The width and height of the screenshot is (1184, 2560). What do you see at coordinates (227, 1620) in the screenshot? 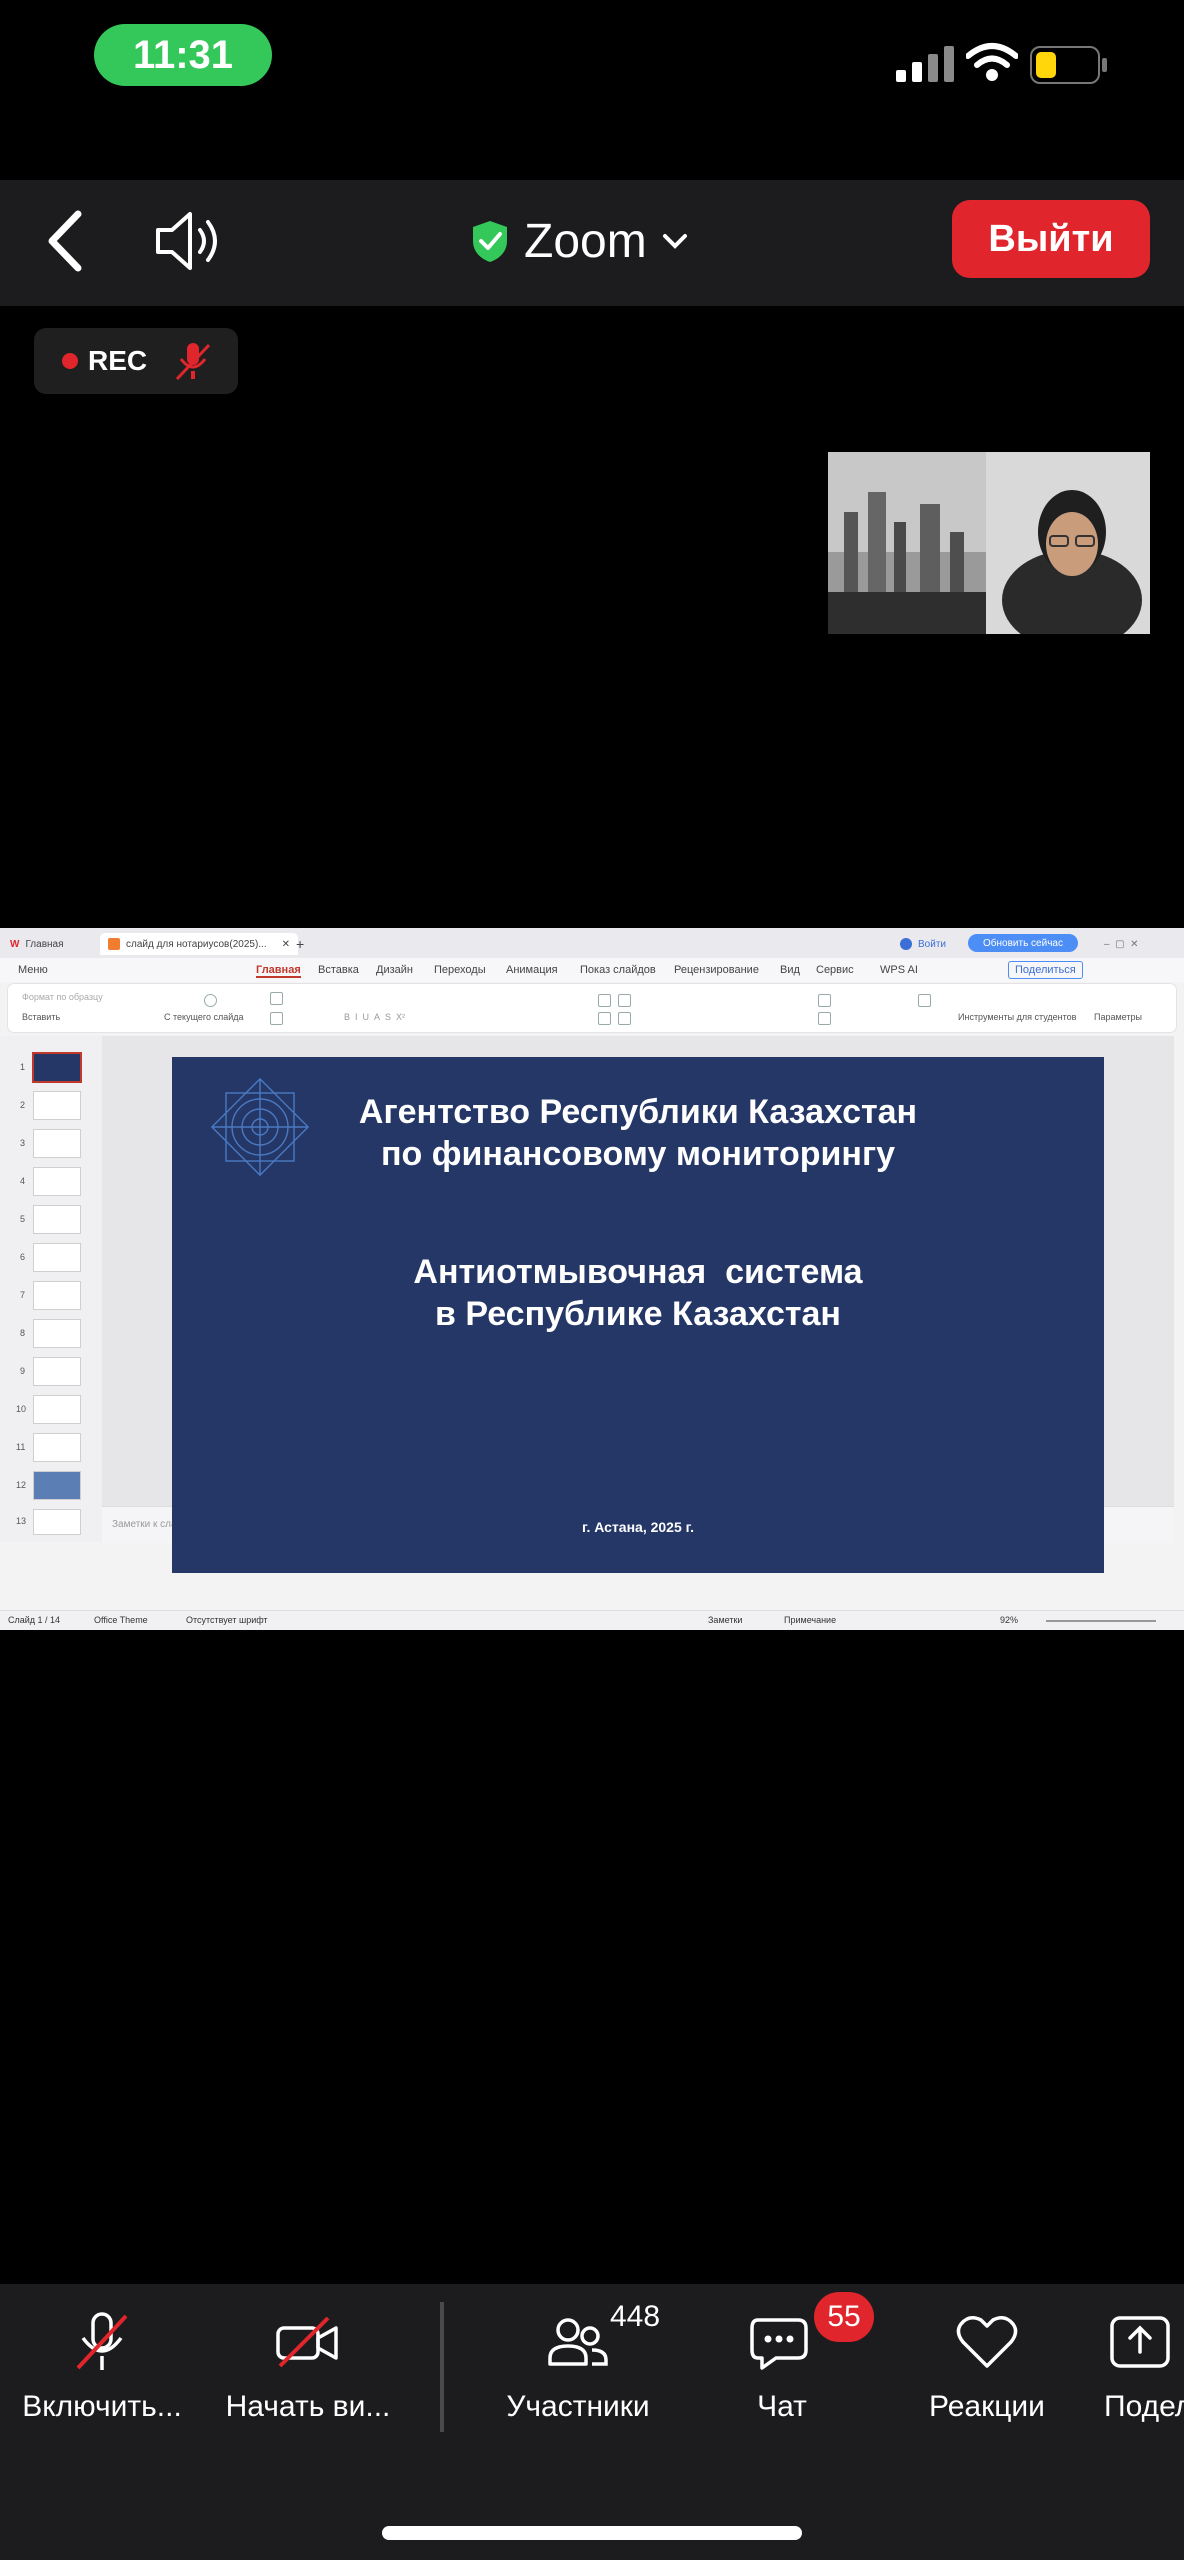
I see `font-missing-warning: Отсутствует шрифт` at bounding box center [227, 1620].